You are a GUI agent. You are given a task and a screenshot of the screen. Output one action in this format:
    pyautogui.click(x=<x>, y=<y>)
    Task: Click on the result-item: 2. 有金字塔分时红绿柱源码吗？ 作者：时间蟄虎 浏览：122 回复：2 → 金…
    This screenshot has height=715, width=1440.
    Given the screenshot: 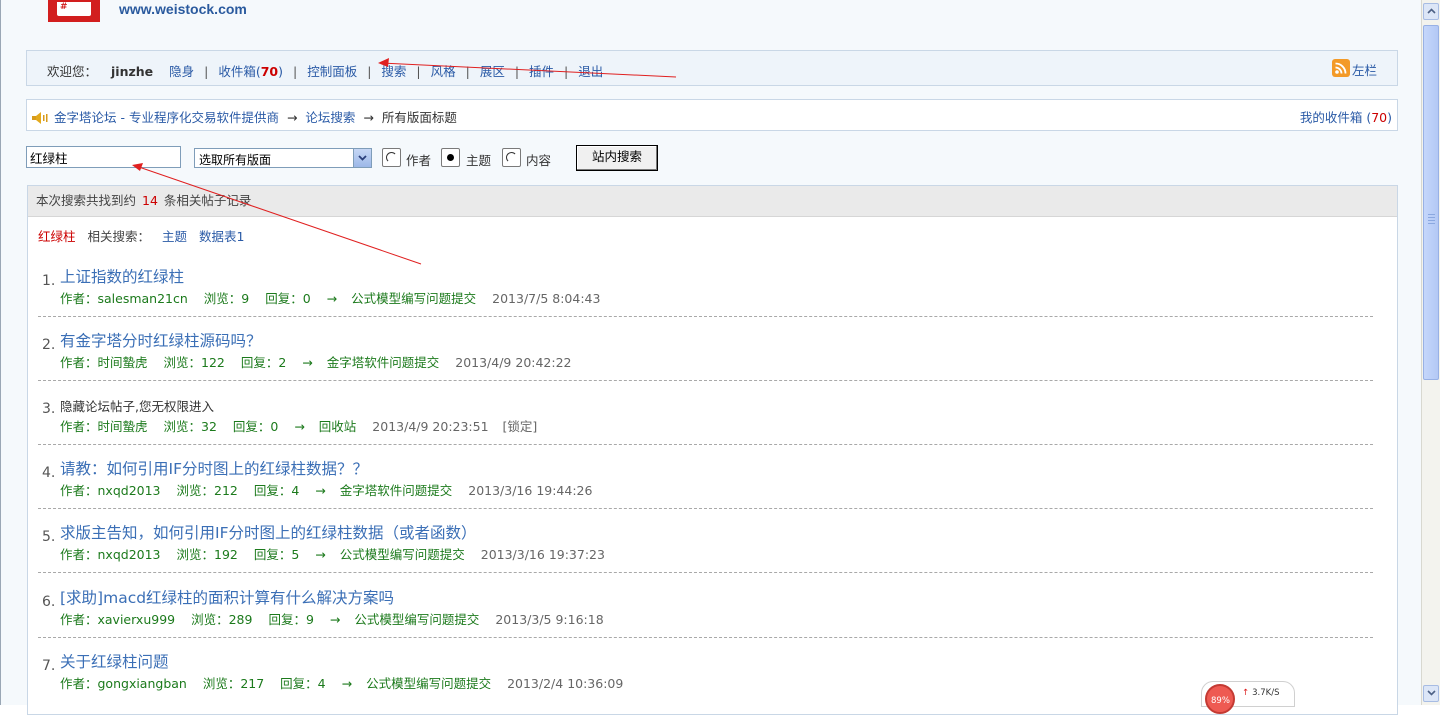 What is the action you would take?
    pyautogui.click(x=700, y=361)
    